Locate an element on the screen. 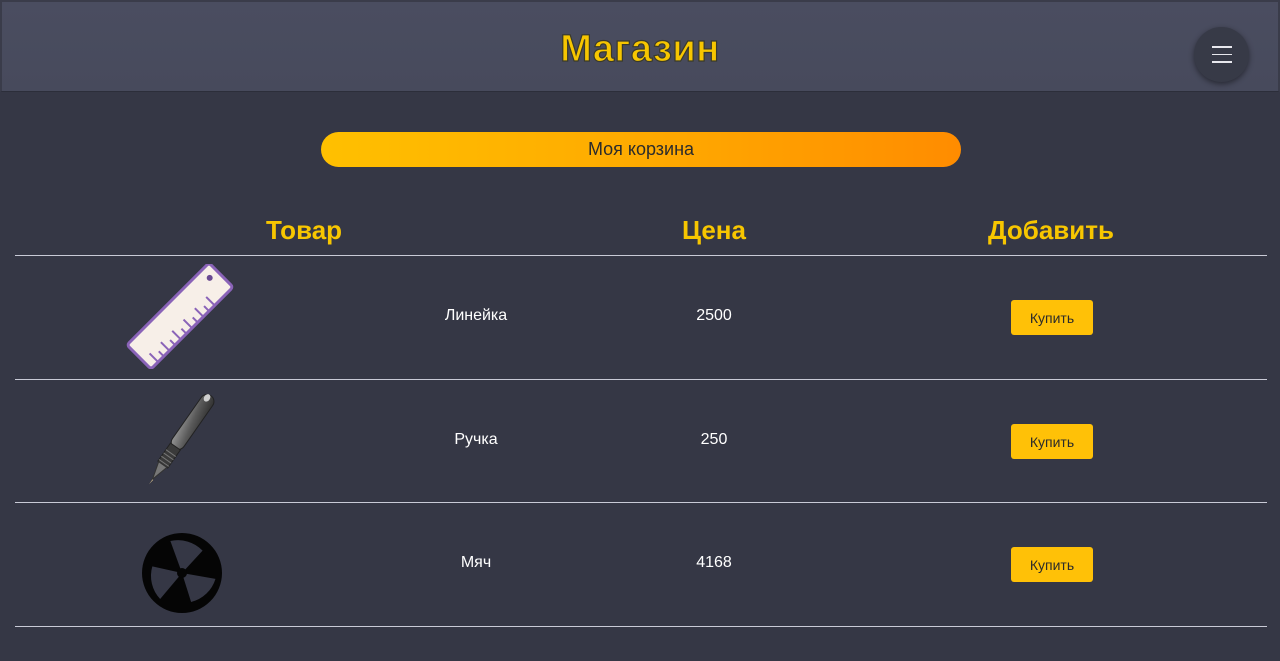 This screenshot has width=1280, height=661. menu-button is located at coordinates (1221, 54).